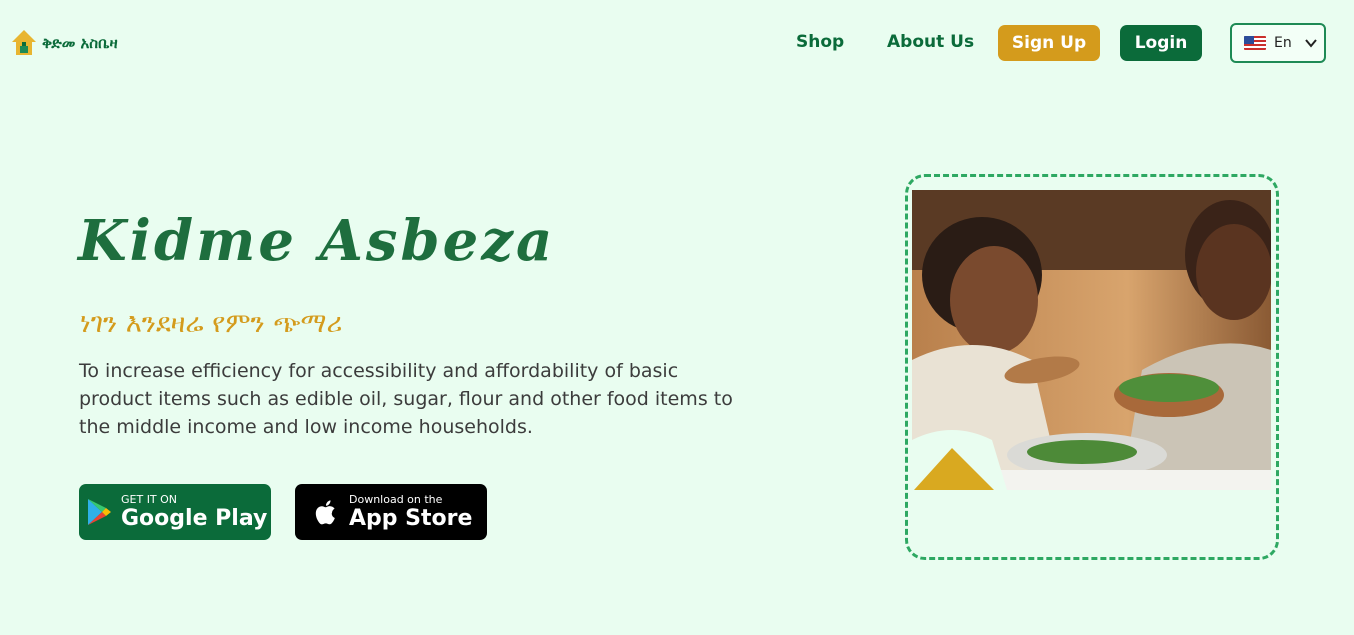 The width and height of the screenshot is (1354, 635). Describe the element at coordinates (1255, 43) in the screenshot. I see `us-flag-icon` at that location.